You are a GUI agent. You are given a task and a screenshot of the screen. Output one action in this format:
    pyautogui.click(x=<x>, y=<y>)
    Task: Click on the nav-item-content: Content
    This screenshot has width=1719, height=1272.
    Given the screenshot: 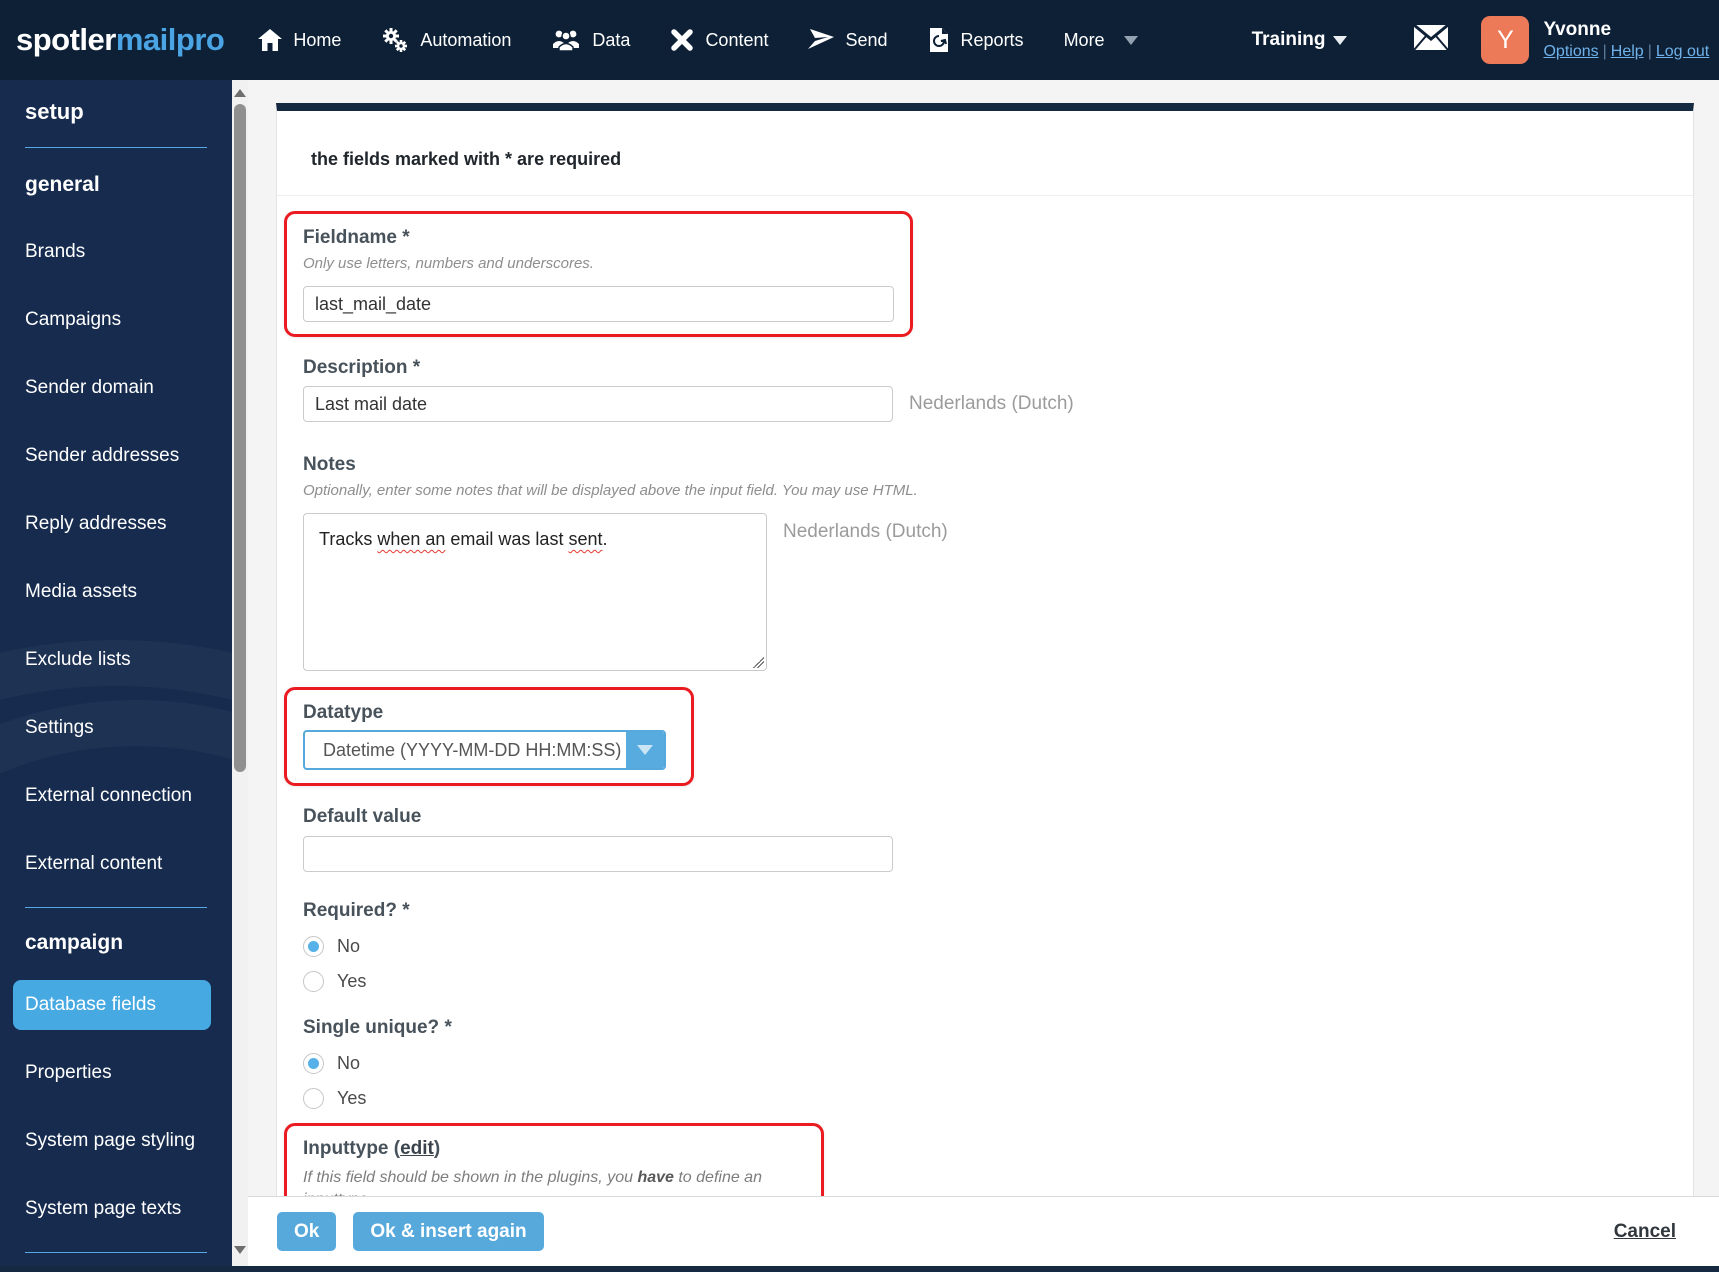 What is the action you would take?
    pyautogui.click(x=719, y=40)
    